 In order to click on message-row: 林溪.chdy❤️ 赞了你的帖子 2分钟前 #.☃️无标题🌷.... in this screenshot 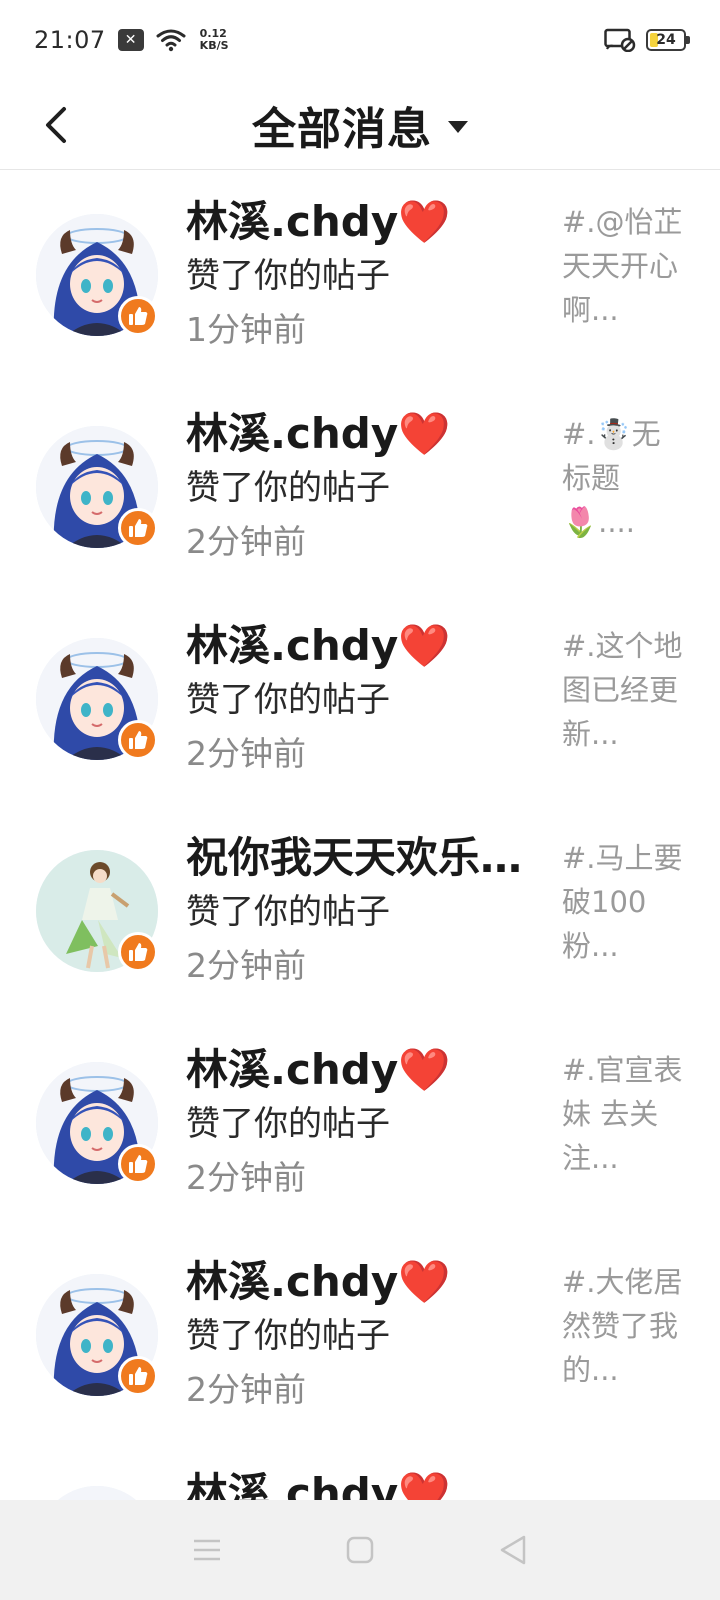, I will do `click(360, 490)`.